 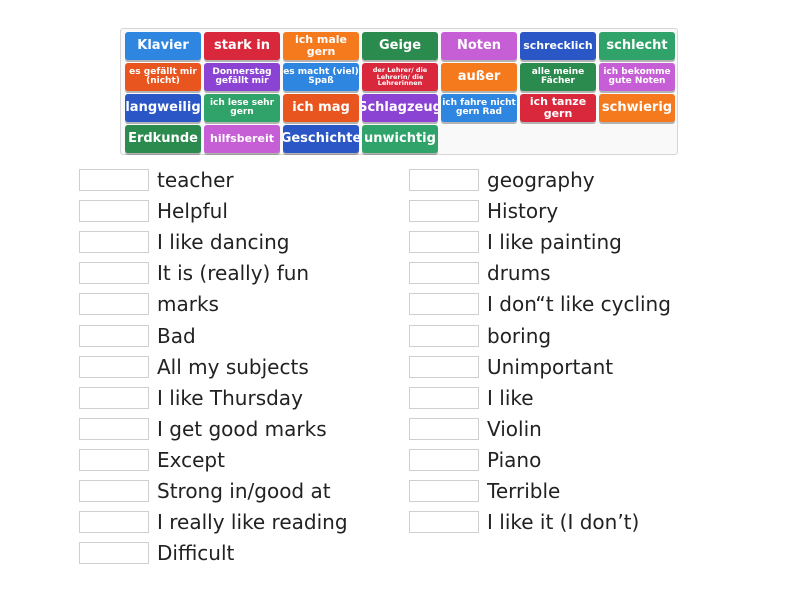 I want to click on clue-label: It is (really) fun, so click(x=233, y=273).